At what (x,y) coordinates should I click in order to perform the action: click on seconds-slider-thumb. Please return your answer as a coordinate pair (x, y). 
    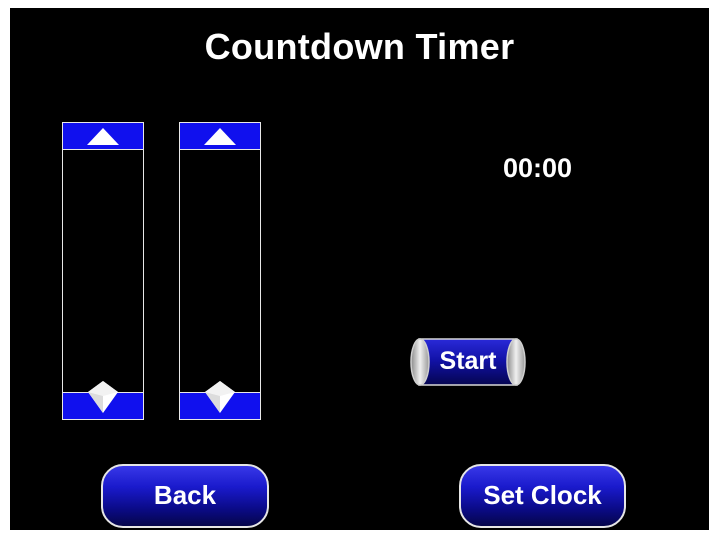
    Looking at the image, I should click on (220, 398).